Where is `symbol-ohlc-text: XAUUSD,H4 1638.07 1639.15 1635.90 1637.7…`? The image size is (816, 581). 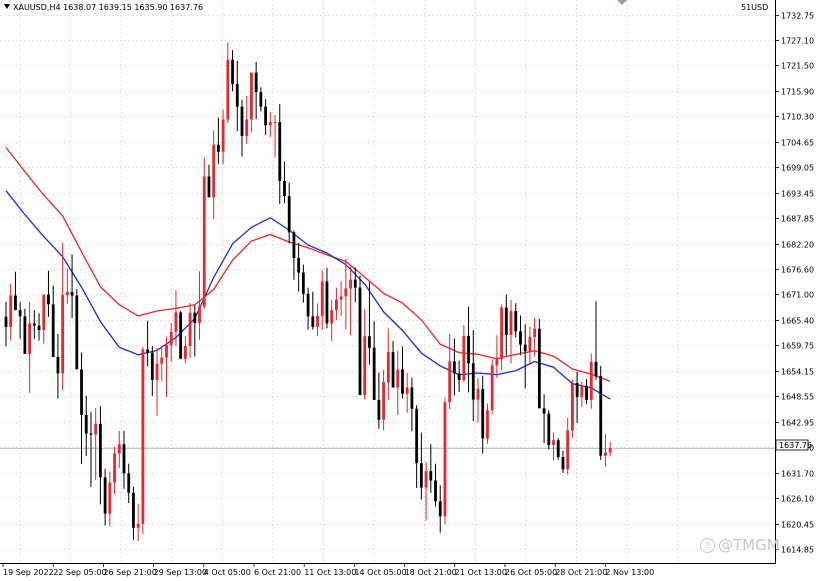 symbol-ohlc-text: XAUUSD,H4 1638.07 1639.15 1635.90 1637.7… is located at coordinates (108, 7).